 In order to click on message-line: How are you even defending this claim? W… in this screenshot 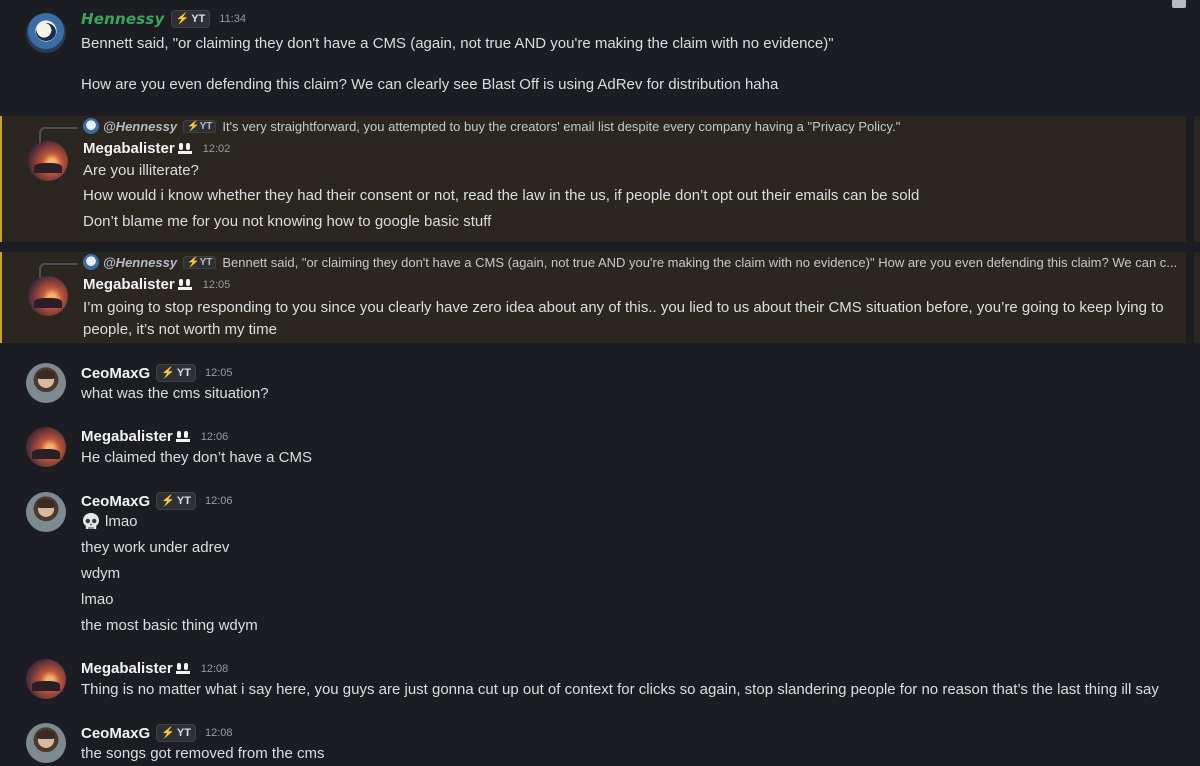, I will do `click(430, 84)`.